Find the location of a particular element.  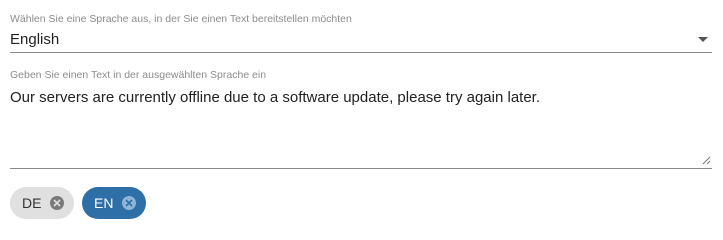

language-chips: DE EN is located at coordinates (78, 203).